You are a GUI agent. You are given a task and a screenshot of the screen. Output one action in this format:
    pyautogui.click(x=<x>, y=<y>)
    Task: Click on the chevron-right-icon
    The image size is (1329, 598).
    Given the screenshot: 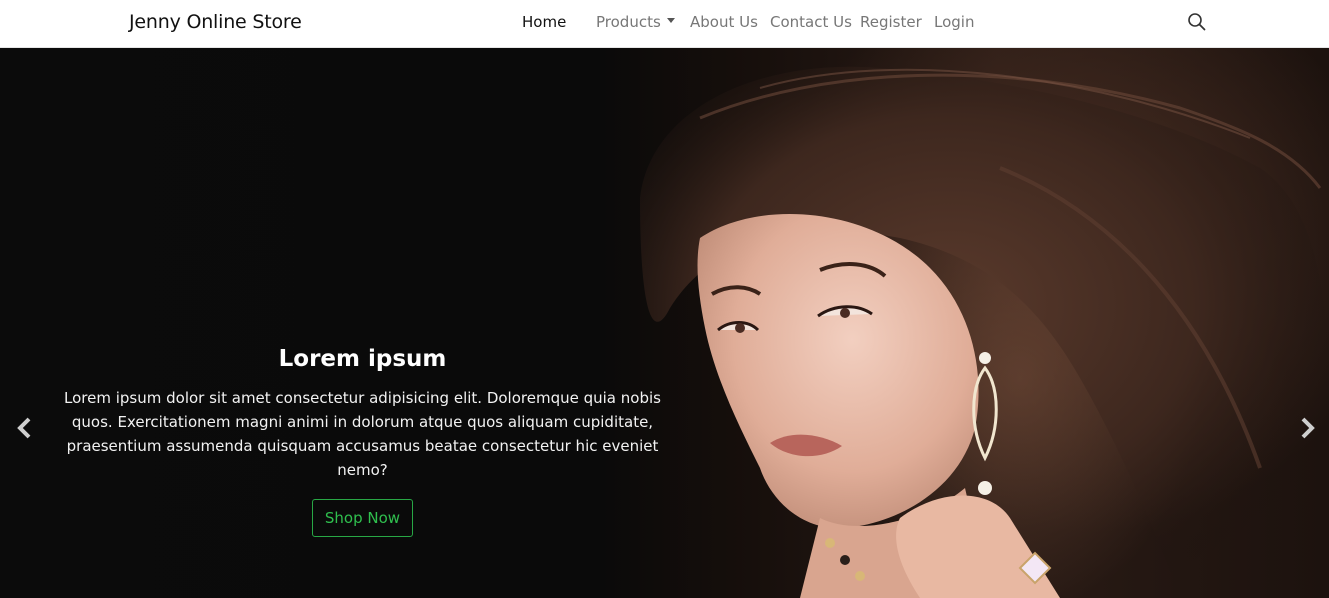 What is the action you would take?
    pyautogui.click(x=1307, y=428)
    